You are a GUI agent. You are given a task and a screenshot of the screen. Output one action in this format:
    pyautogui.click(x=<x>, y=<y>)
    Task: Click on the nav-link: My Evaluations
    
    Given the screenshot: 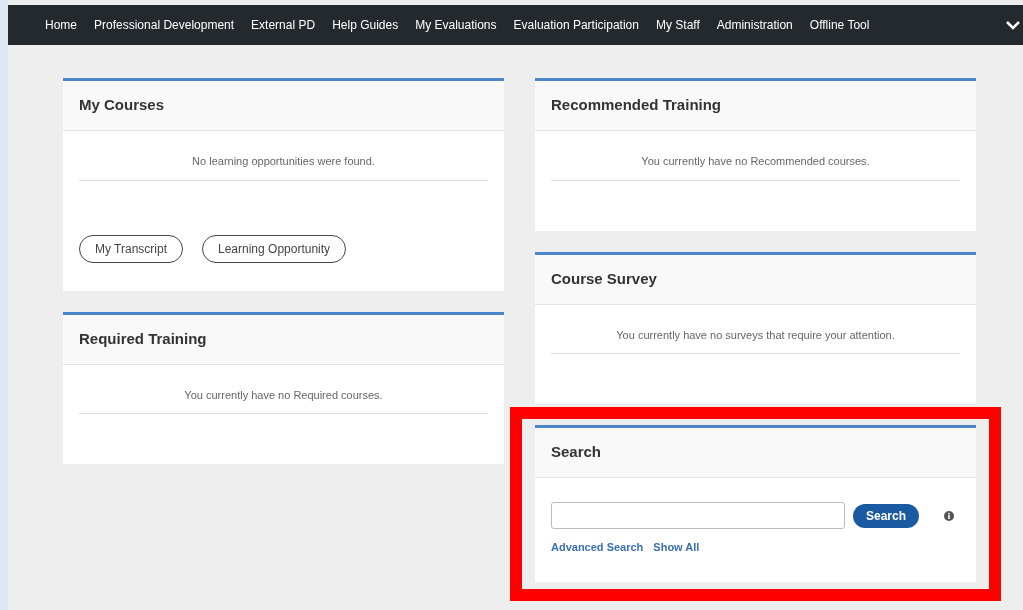 What is the action you would take?
    pyautogui.click(x=456, y=25)
    